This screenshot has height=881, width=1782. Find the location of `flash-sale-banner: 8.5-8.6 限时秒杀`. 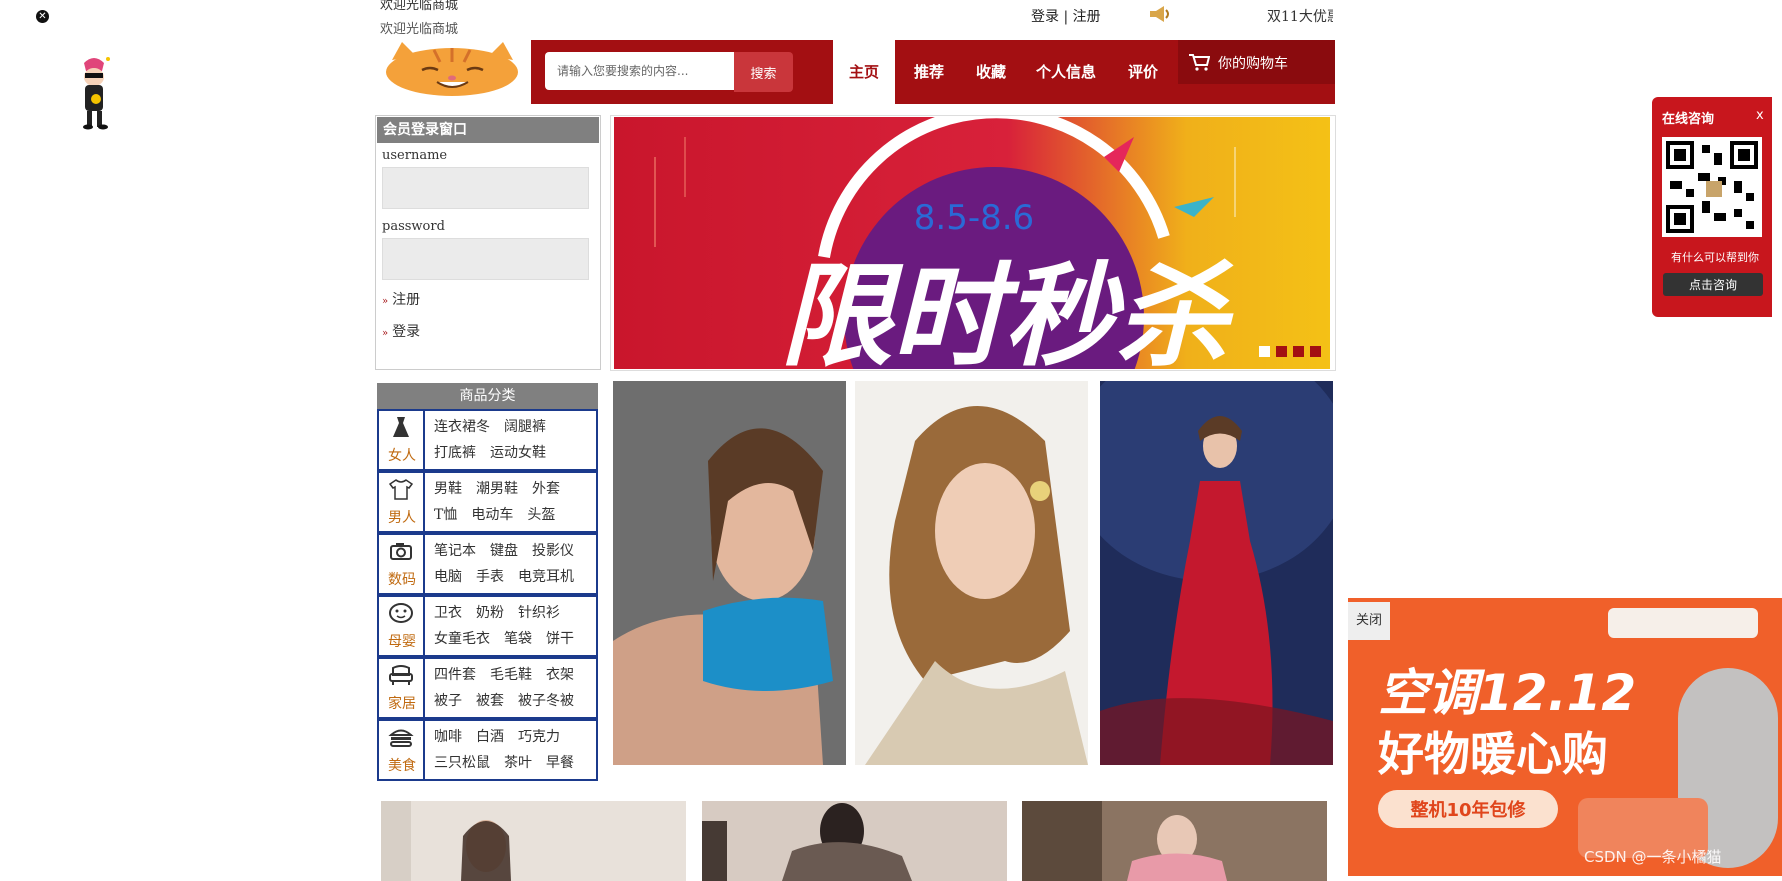

flash-sale-banner: 8.5-8.6 限时秒杀 is located at coordinates (972, 243).